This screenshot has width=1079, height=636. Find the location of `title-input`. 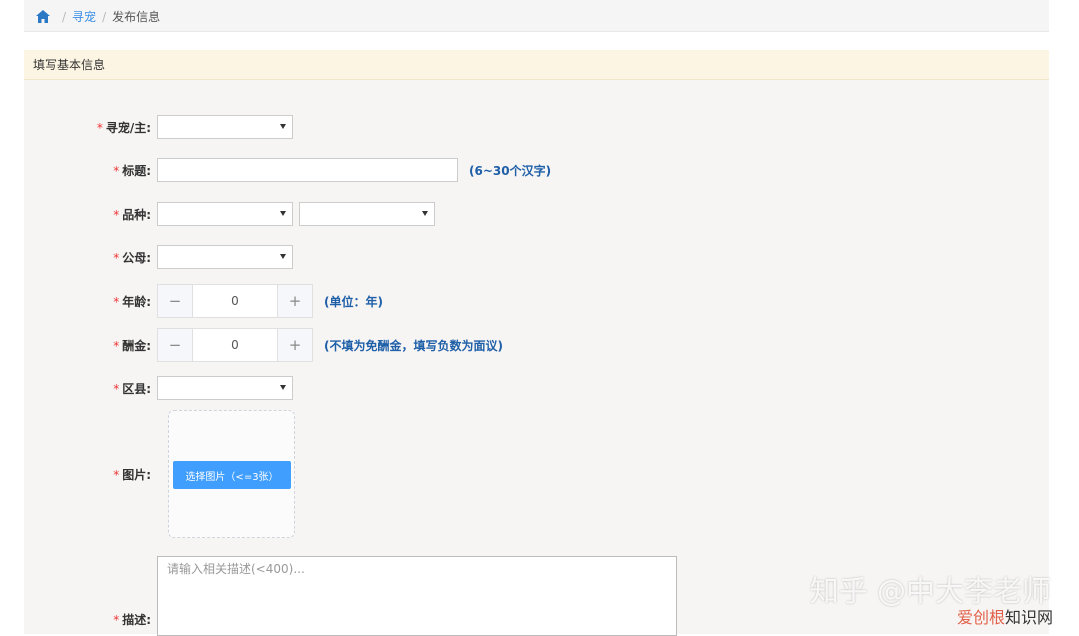

title-input is located at coordinates (307, 170).